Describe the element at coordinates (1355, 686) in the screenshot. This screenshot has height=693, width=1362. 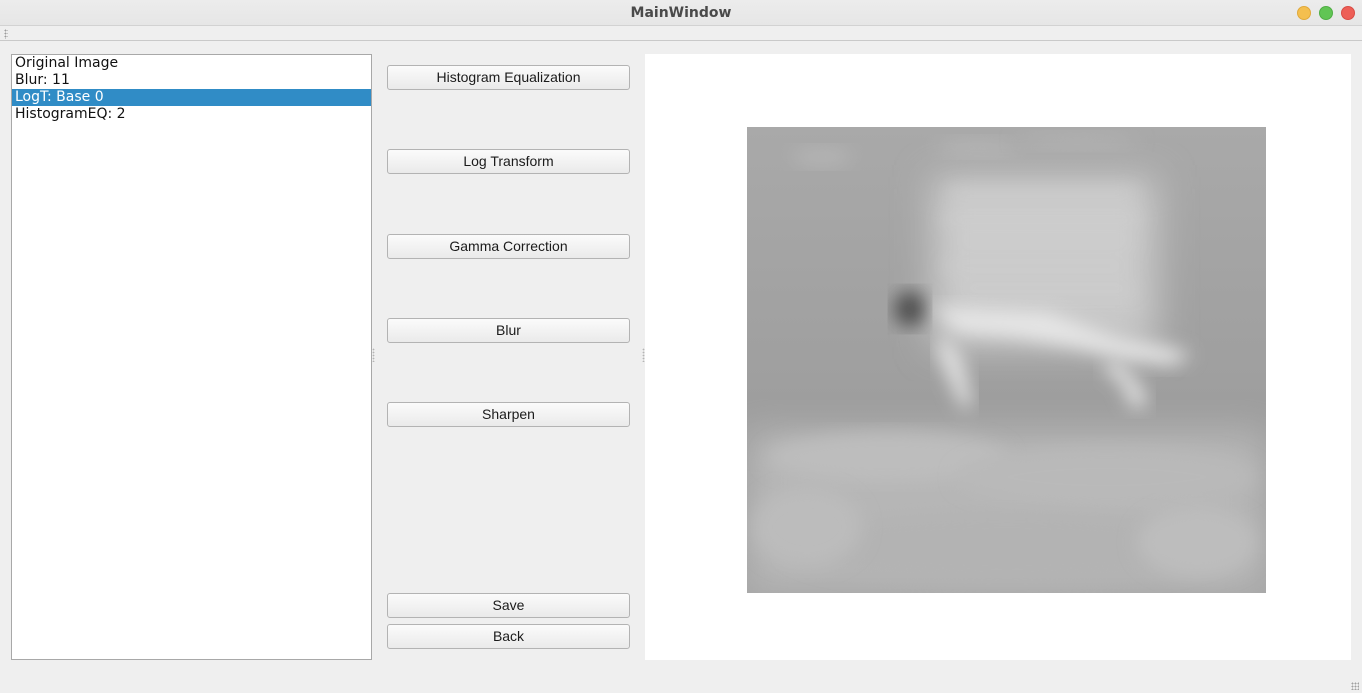
I see `size-grip-icon` at that location.